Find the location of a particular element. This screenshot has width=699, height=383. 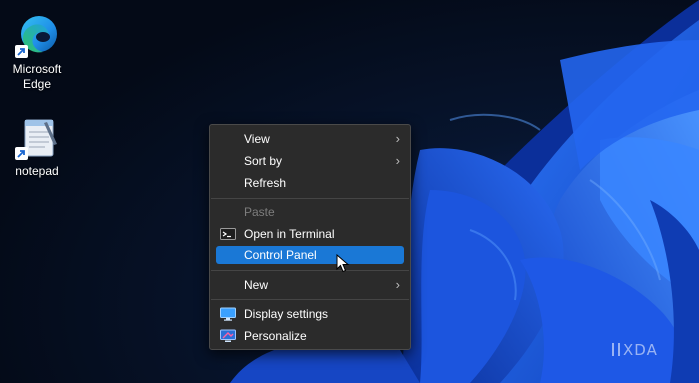

desktop-icon-microsoft-edge: Microsoft Edge is located at coordinates (37, 52).